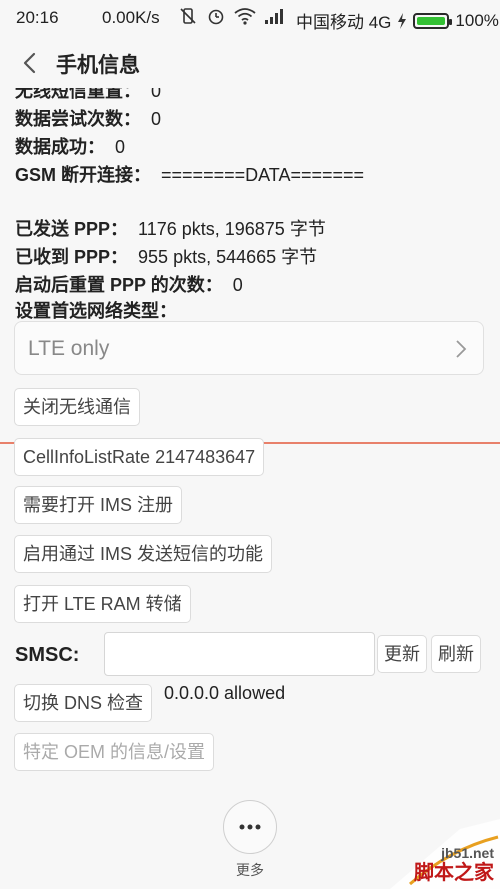 The width and height of the screenshot is (500, 889). I want to click on more-menu: 更多, so click(250, 840).